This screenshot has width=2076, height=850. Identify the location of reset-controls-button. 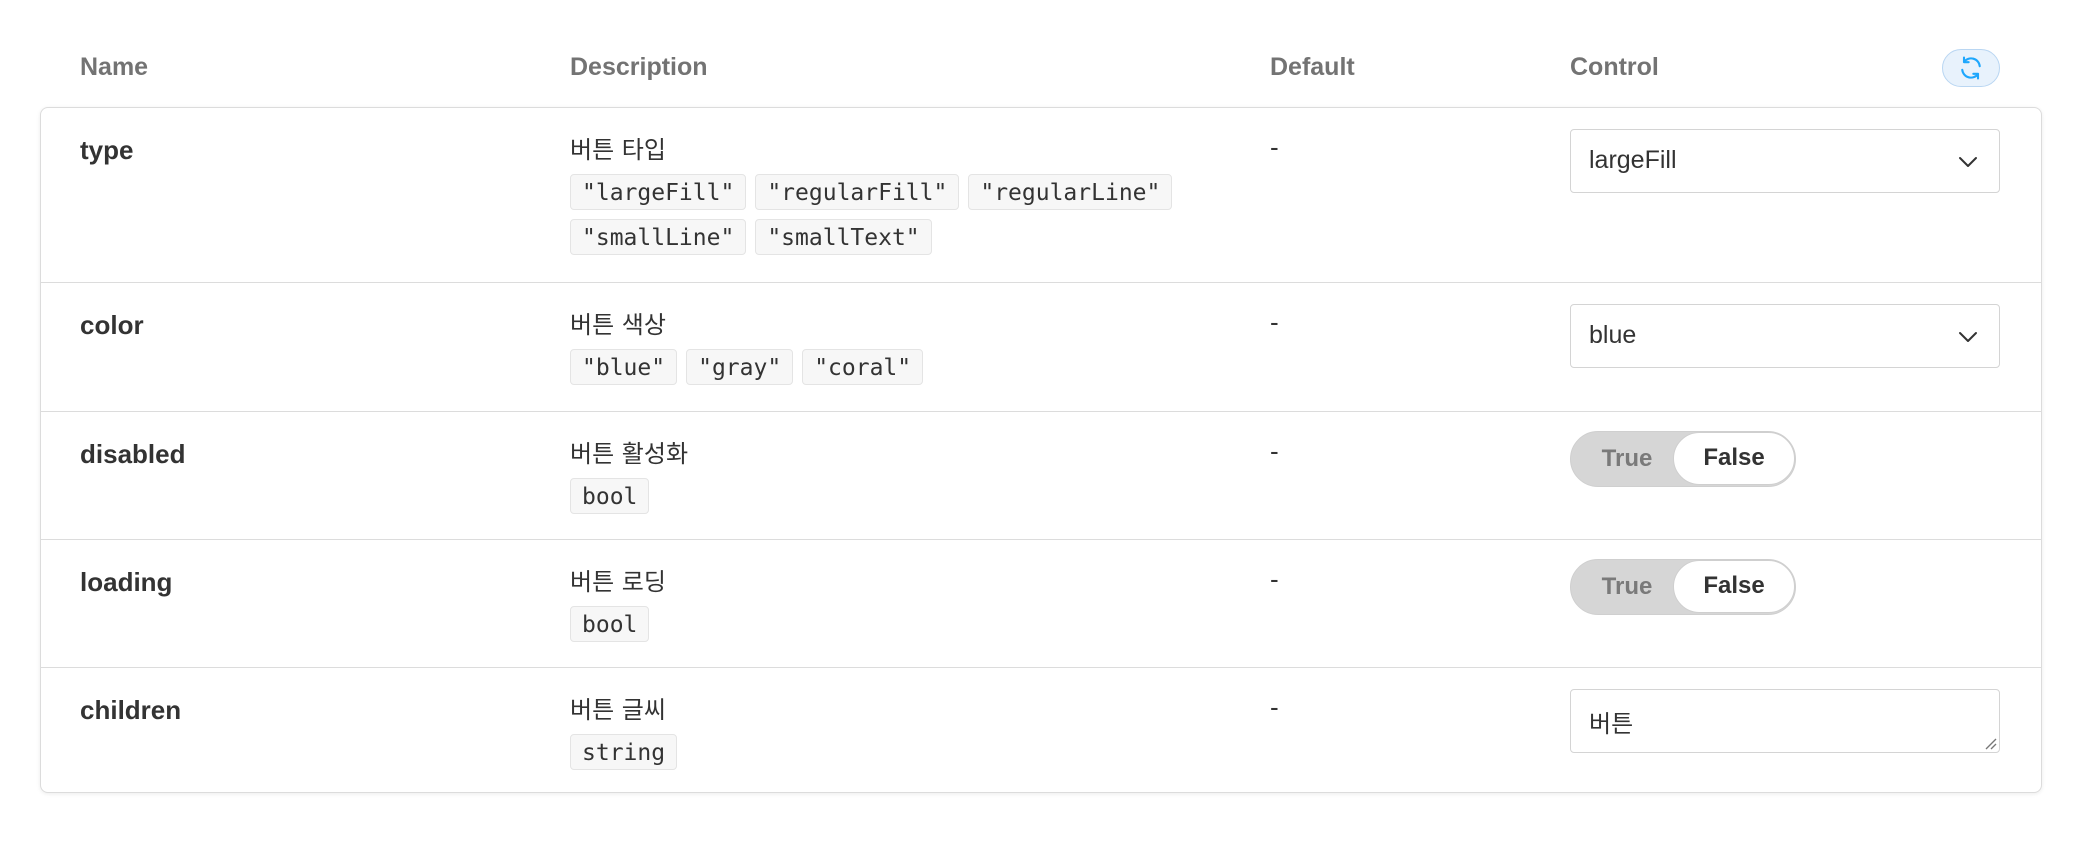
(1971, 68).